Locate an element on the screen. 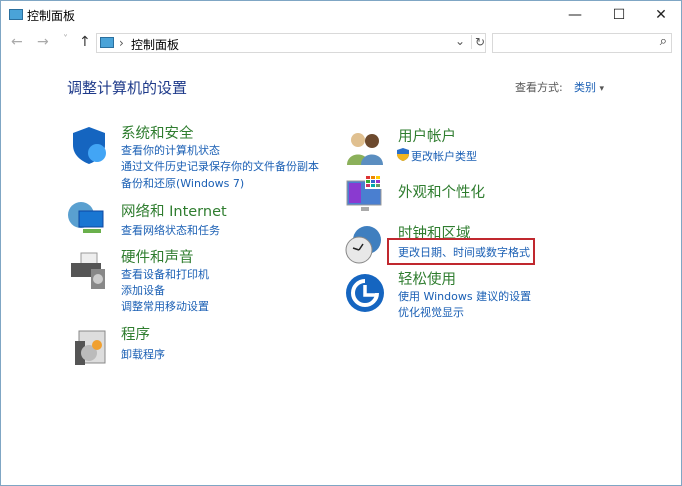  page-title: 调整计算机的设置 is located at coordinates (127, 88).